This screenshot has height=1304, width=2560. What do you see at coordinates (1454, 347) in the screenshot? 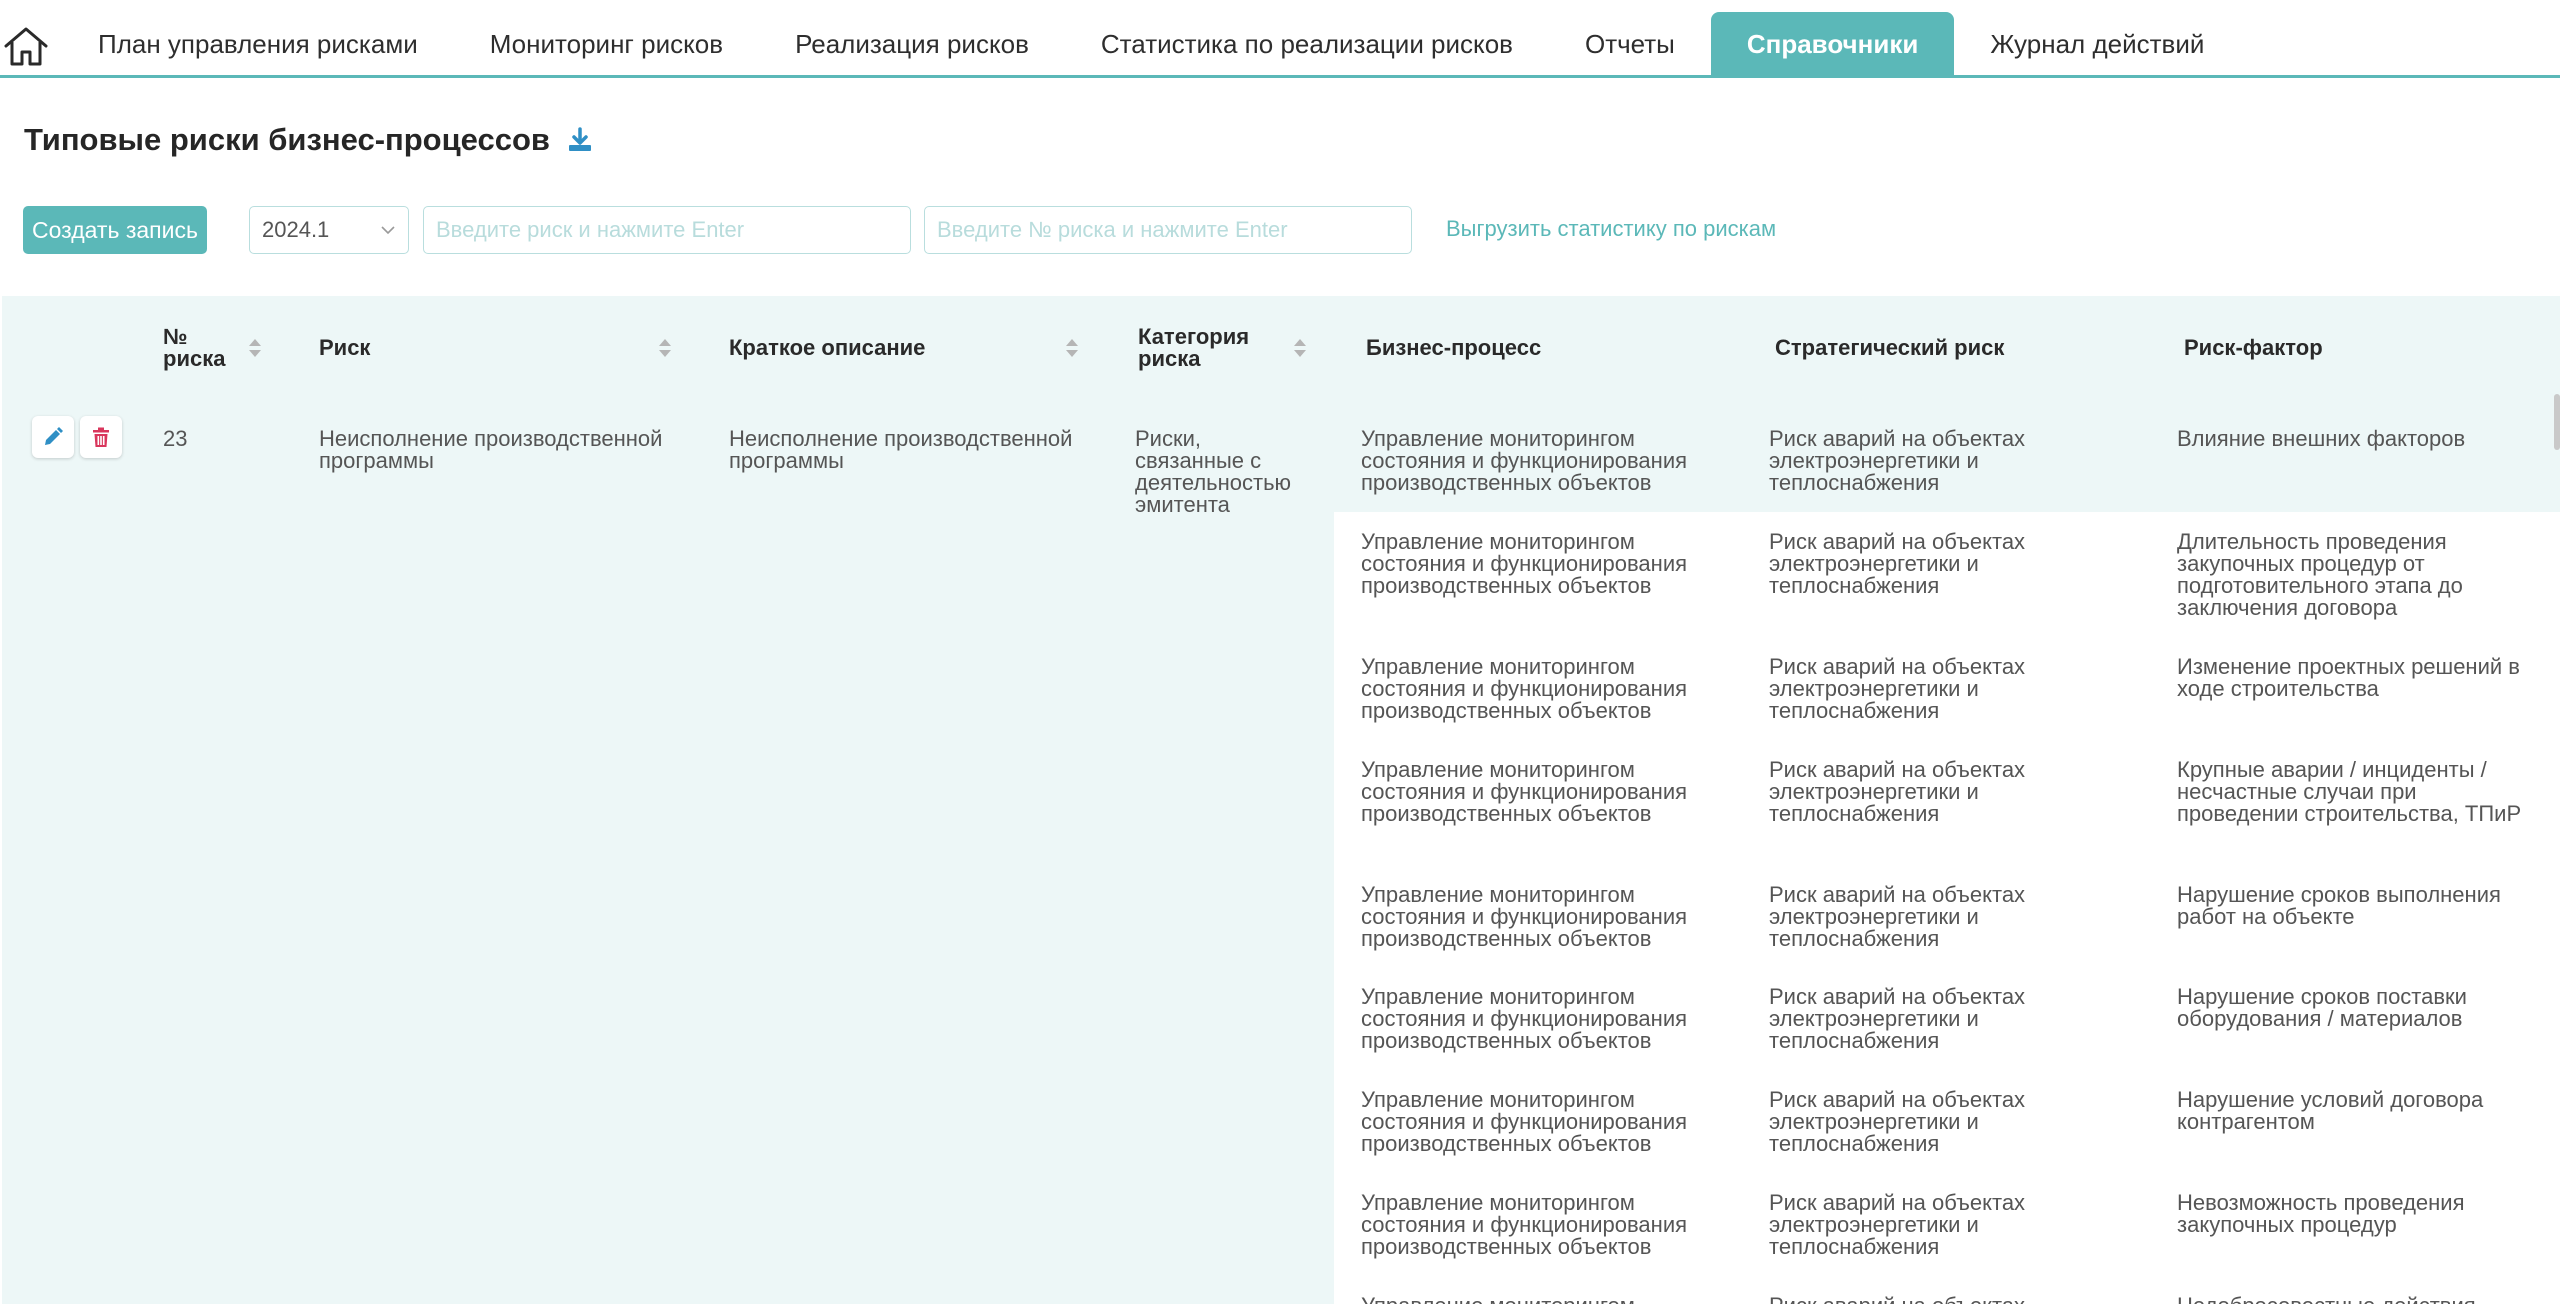
I see `col-header-process-label: Бизнес-процесс` at bounding box center [1454, 347].